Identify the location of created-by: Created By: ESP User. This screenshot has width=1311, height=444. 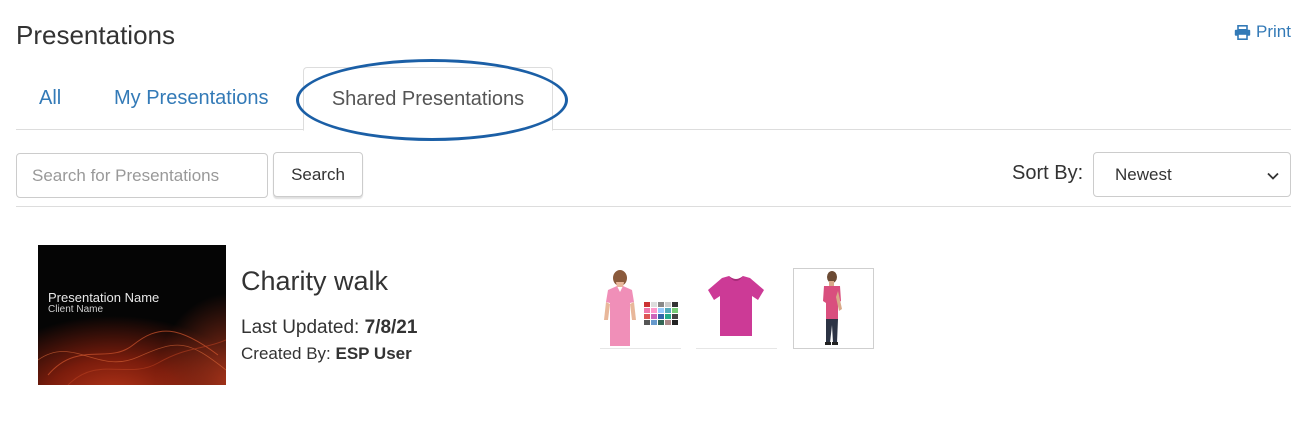
(326, 354).